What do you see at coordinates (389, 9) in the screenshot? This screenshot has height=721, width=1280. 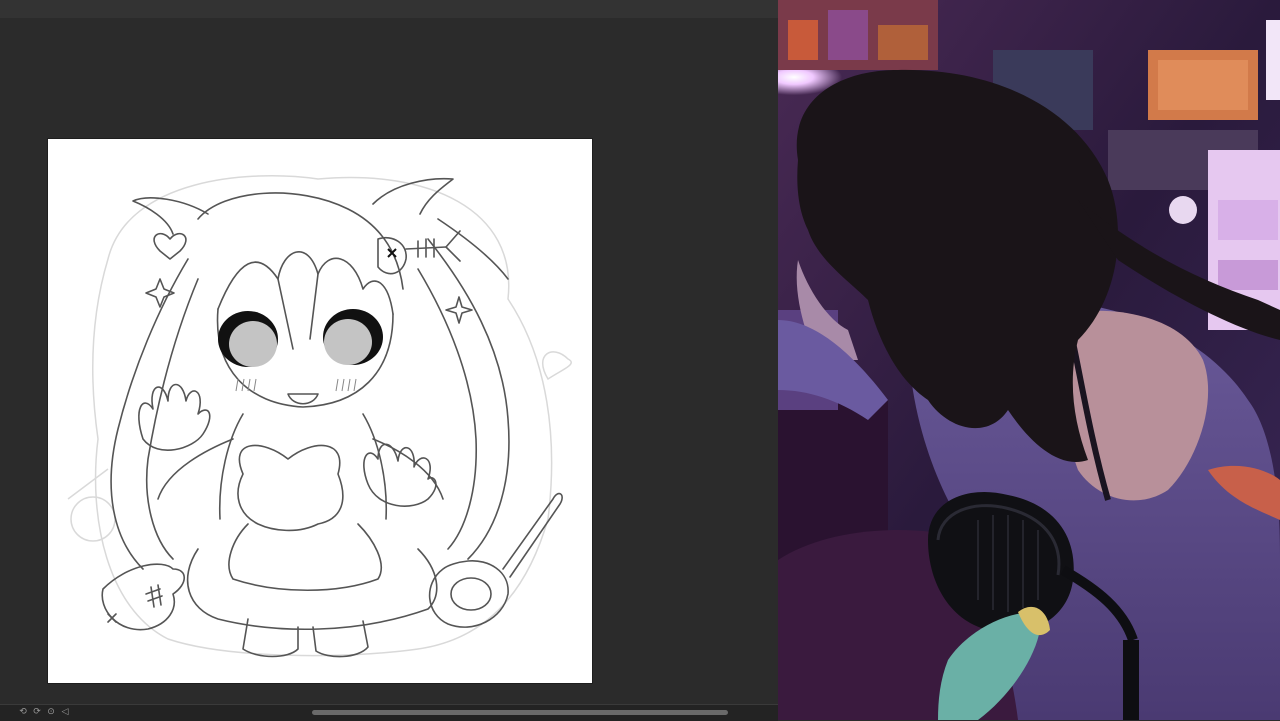 I see `app-top-strip` at bounding box center [389, 9].